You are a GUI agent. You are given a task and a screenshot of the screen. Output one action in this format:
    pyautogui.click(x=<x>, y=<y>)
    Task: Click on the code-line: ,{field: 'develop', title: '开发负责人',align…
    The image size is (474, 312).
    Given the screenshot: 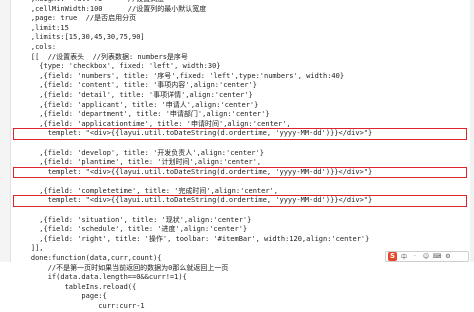 What is the action you would take?
    pyautogui.click(x=139, y=152)
    